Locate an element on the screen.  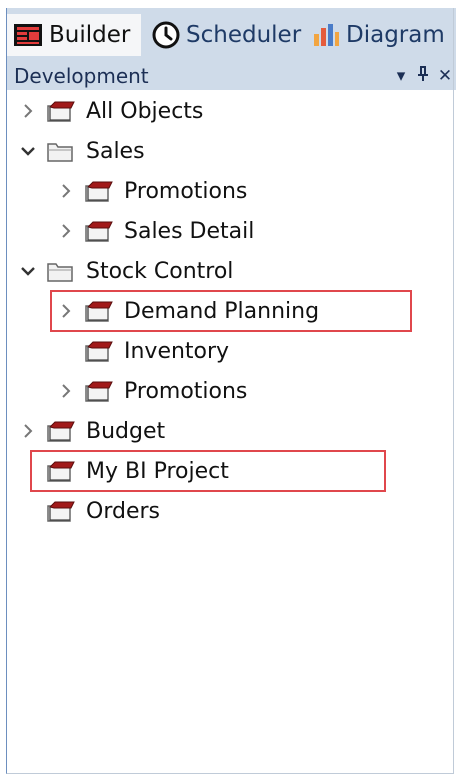
tree-item-label: Sales is located at coordinates (115, 151).